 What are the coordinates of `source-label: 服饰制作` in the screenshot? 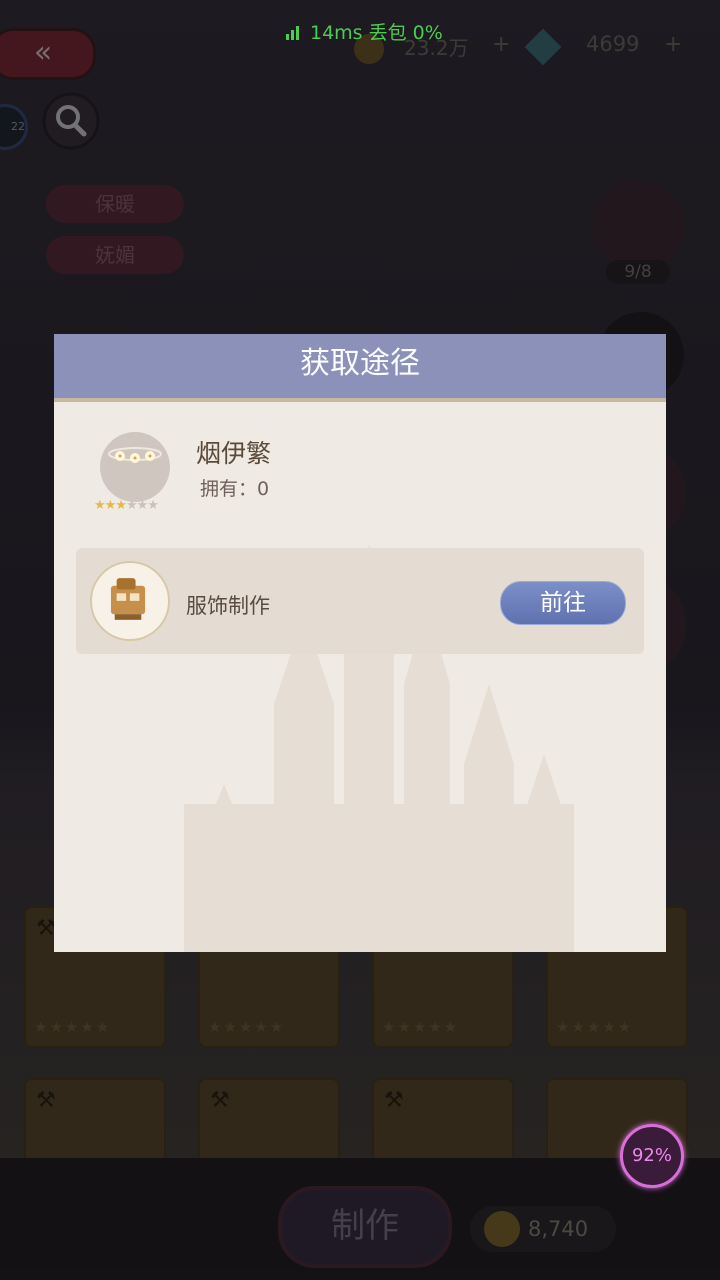 It's located at (228, 606).